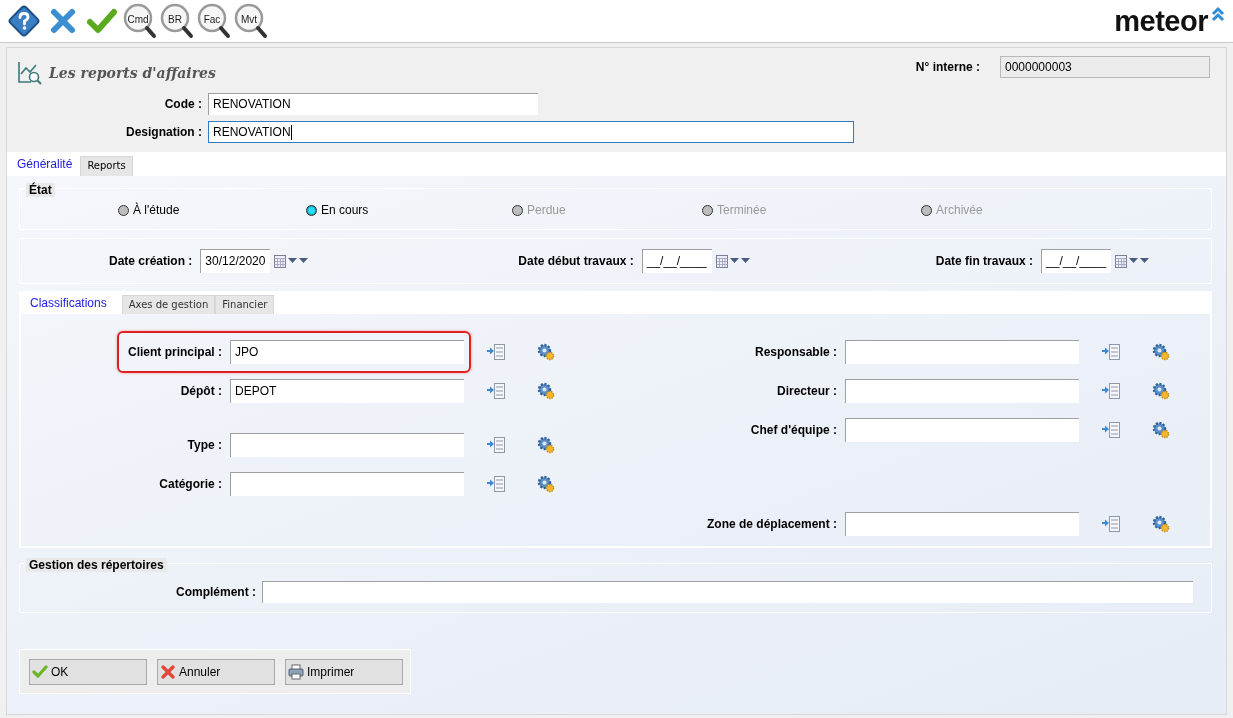 This screenshot has height=718, width=1233. What do you see at coordinates (96, 565) in the screenshot?
I see `group-title: Gestion des répertoires` at bounding box center [96, 565].